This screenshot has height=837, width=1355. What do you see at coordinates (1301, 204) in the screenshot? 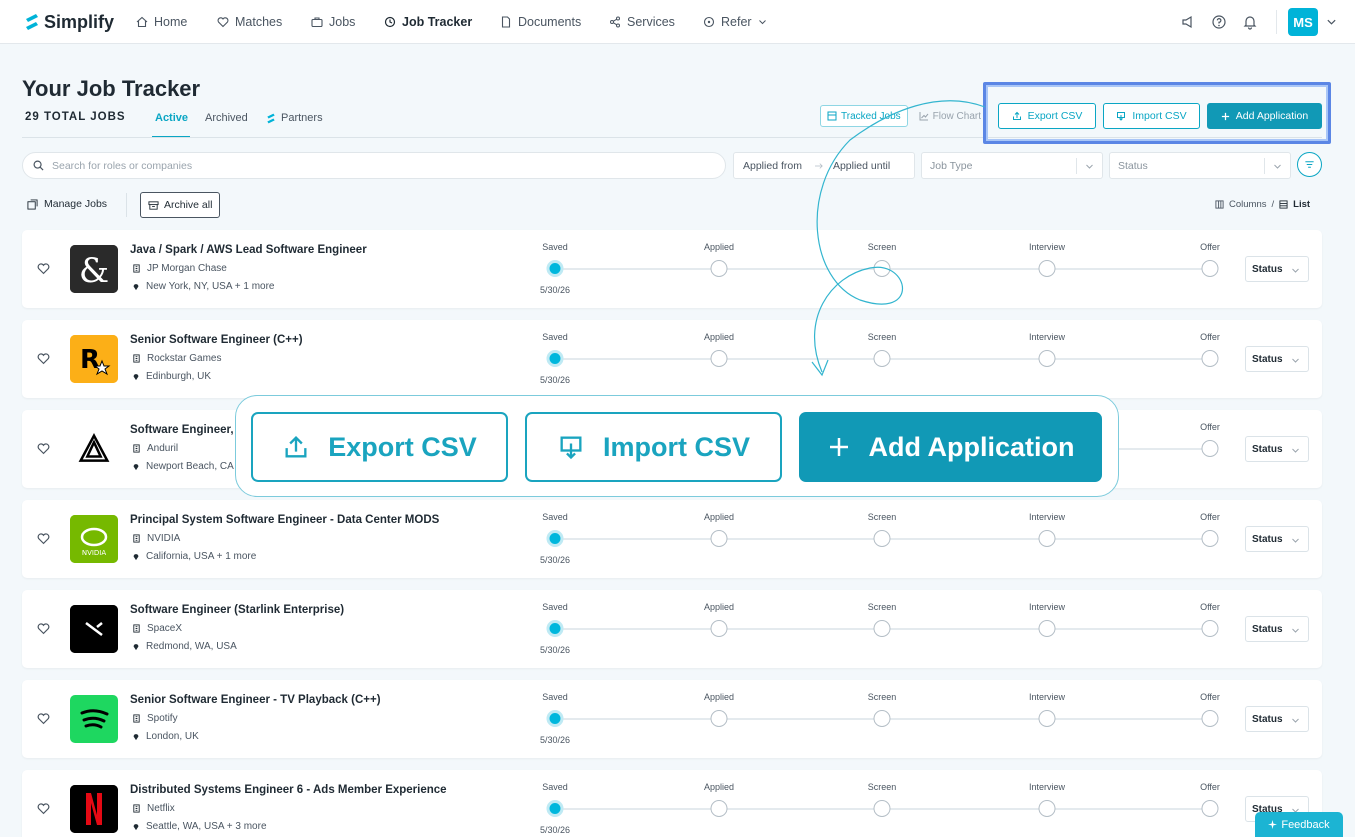
I see `list-option: List` at bounding box center [1301, 204].